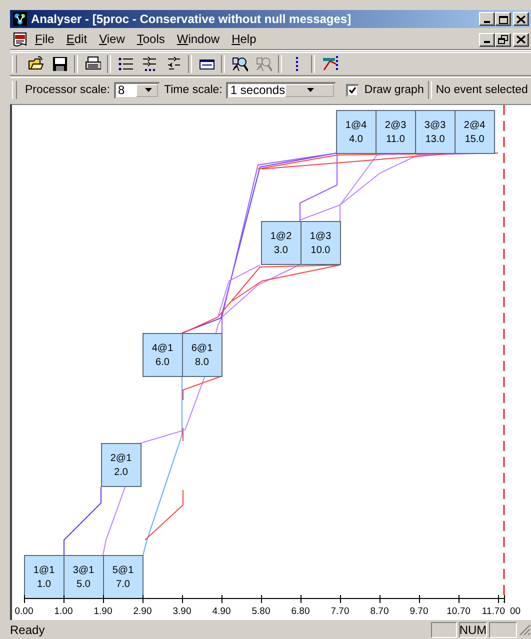 Image resolution: width=531 pixels, height=639 pixels. I want to click on event-box: 1@1 1.0, so click(44, 577).